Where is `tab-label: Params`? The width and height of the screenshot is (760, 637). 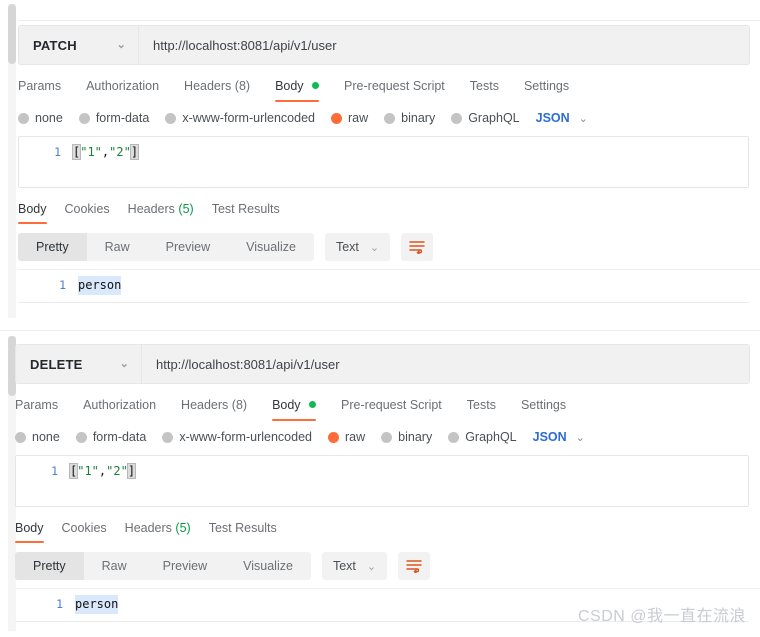
tab-label: Params is located at coordinates (37, 405).